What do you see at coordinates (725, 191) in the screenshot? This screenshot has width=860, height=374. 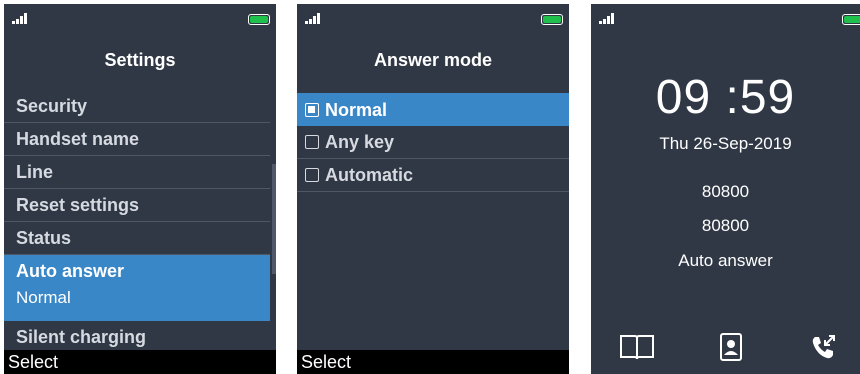 I see `line-number-1: 80800` at bounding box center [725, 191].